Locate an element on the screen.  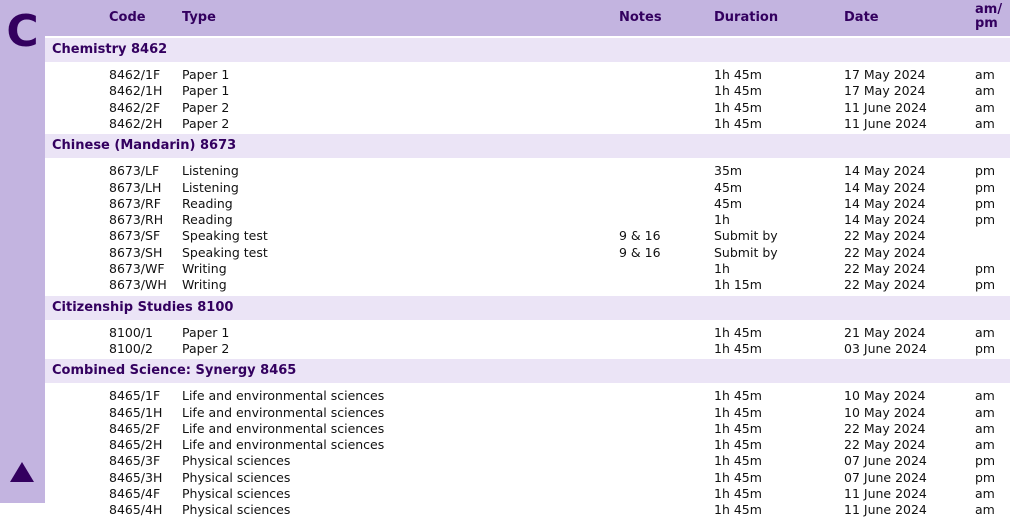
subject-title: Combined Science: Synergy 8465 is located at coordinates (174, 371).